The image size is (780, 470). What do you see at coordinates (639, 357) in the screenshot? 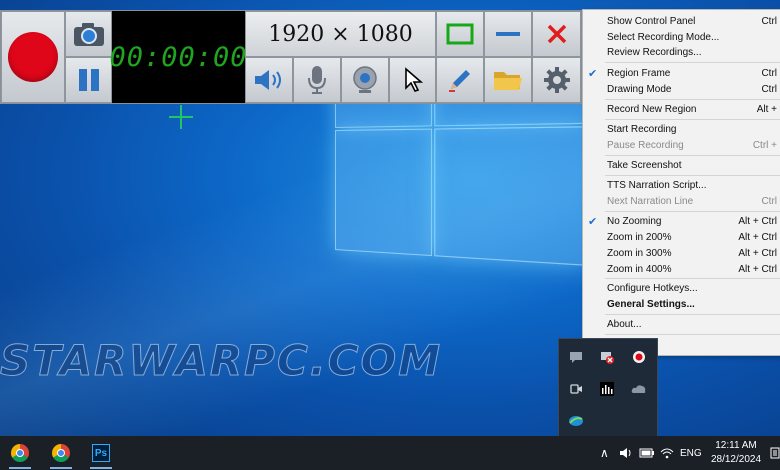
I see `tray-recorder-icon` at bounding box center [639, 357].